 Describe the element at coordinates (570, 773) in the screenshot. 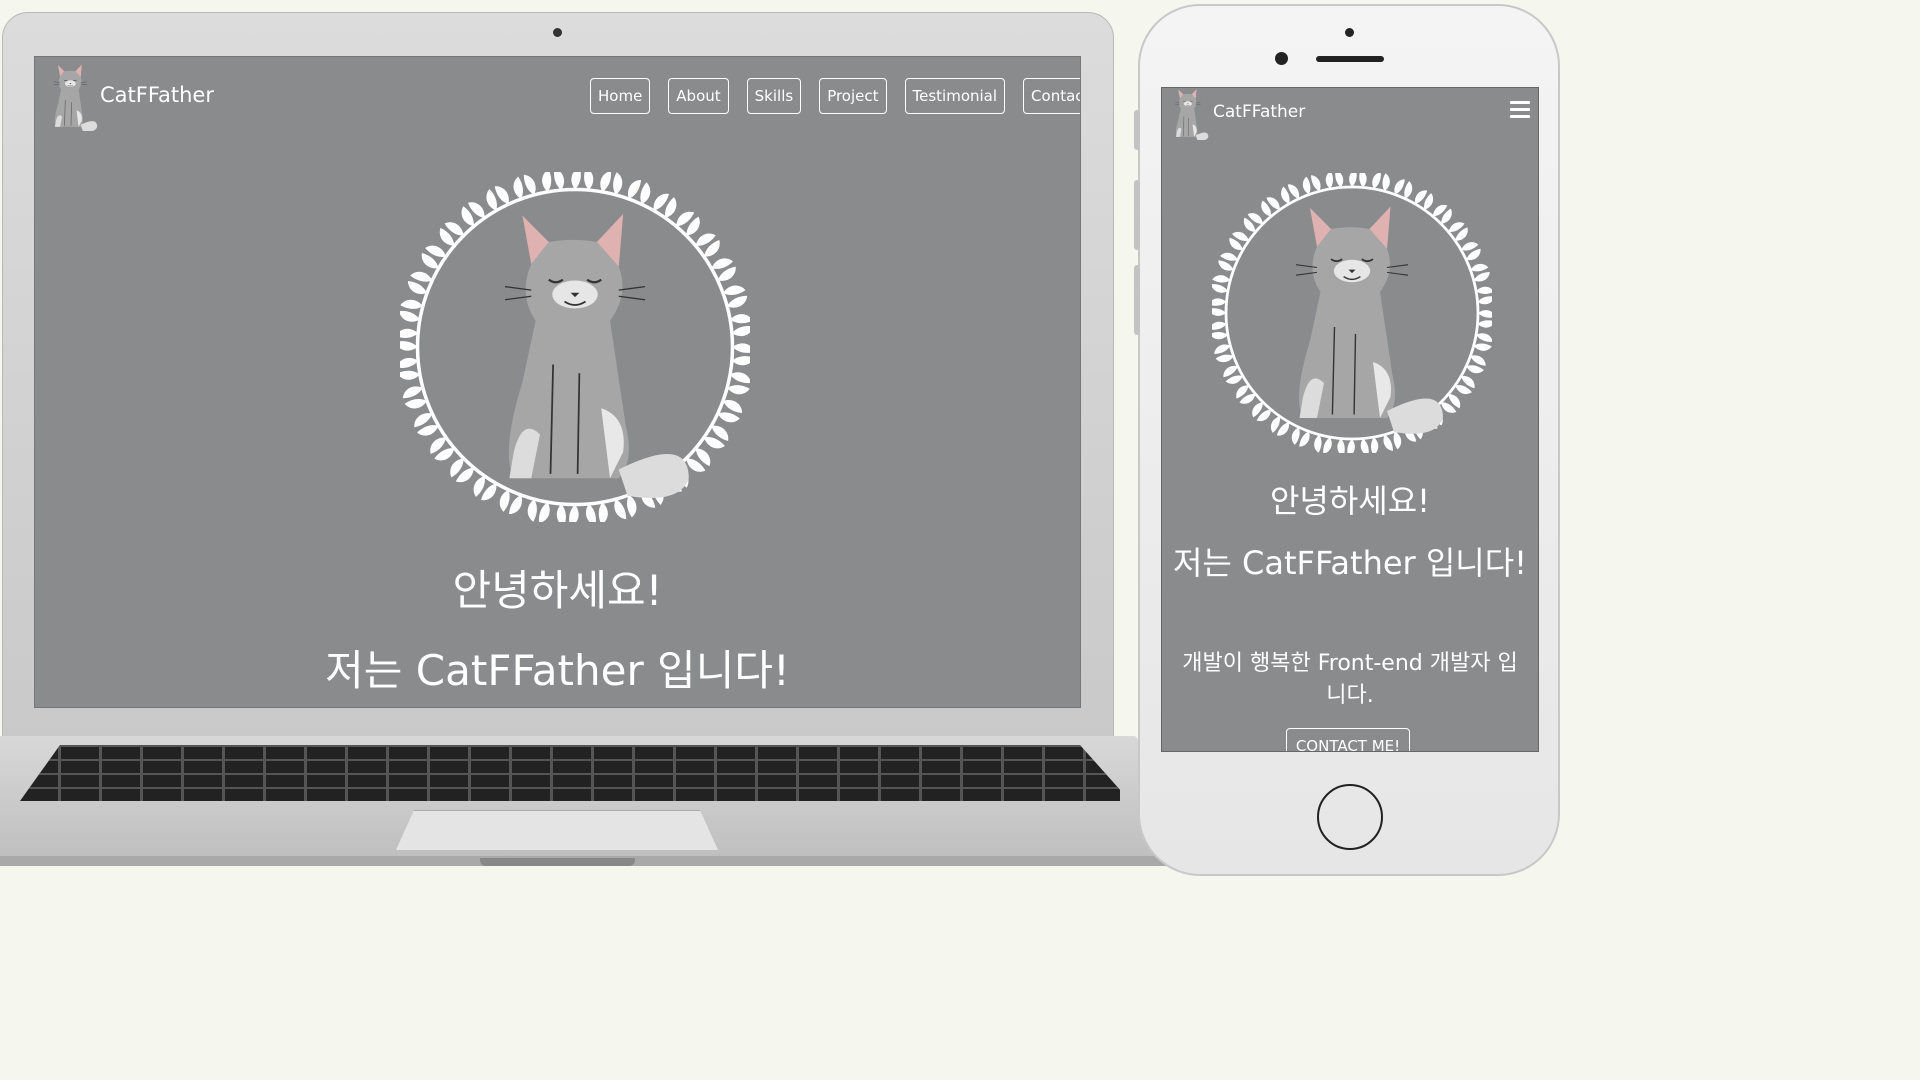

I see `laptop-keyboard-rows` at that location.